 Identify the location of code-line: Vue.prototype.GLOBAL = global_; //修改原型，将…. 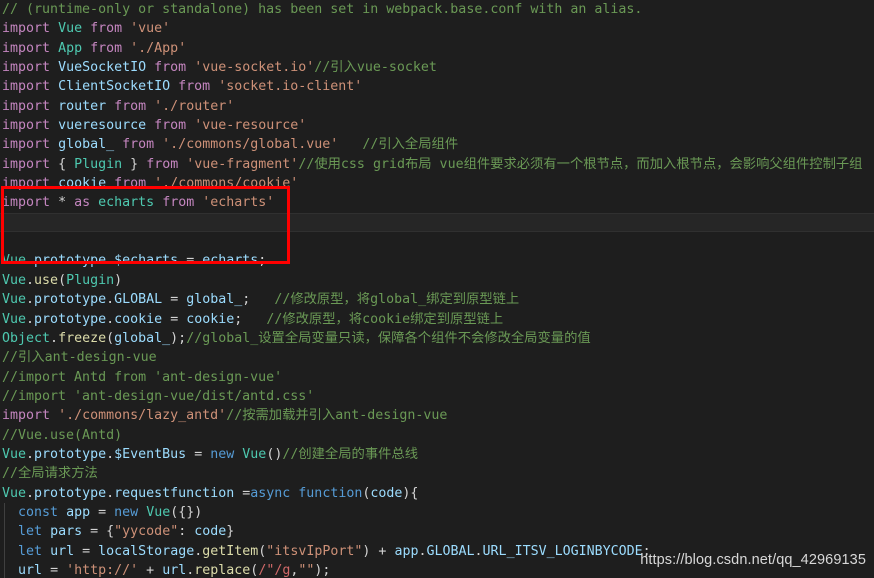
(437, 299).